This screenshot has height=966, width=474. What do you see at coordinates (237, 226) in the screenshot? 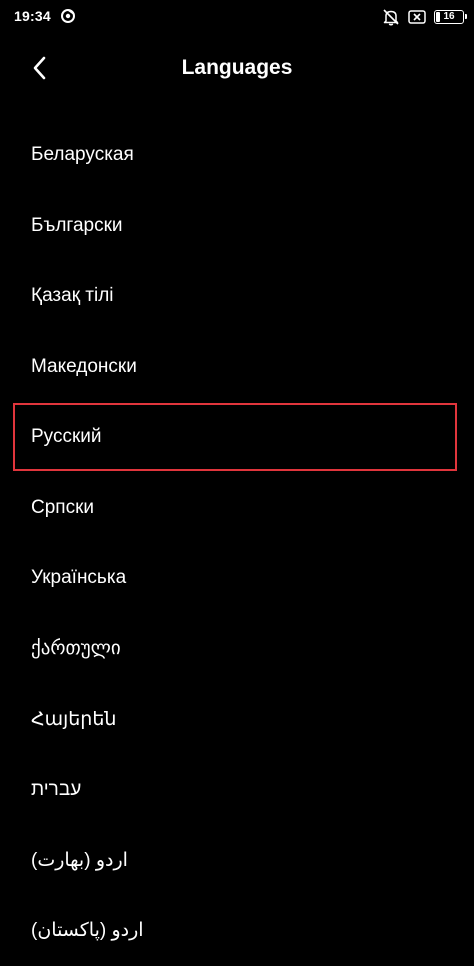
I see `language-item-bulgarian: Български` at bounding box center [237, 226].